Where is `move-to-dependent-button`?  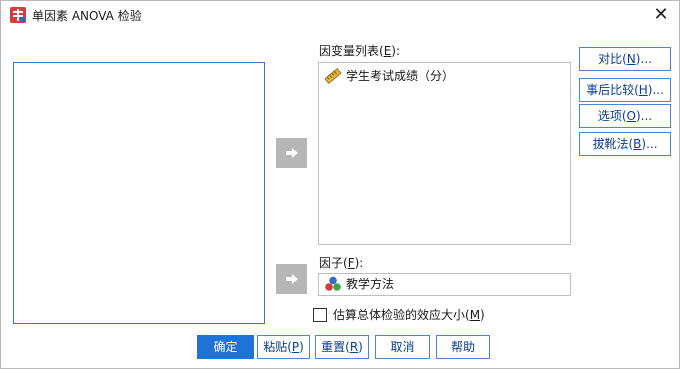
move-to-dependent-button is located at coordinates (291, 153).